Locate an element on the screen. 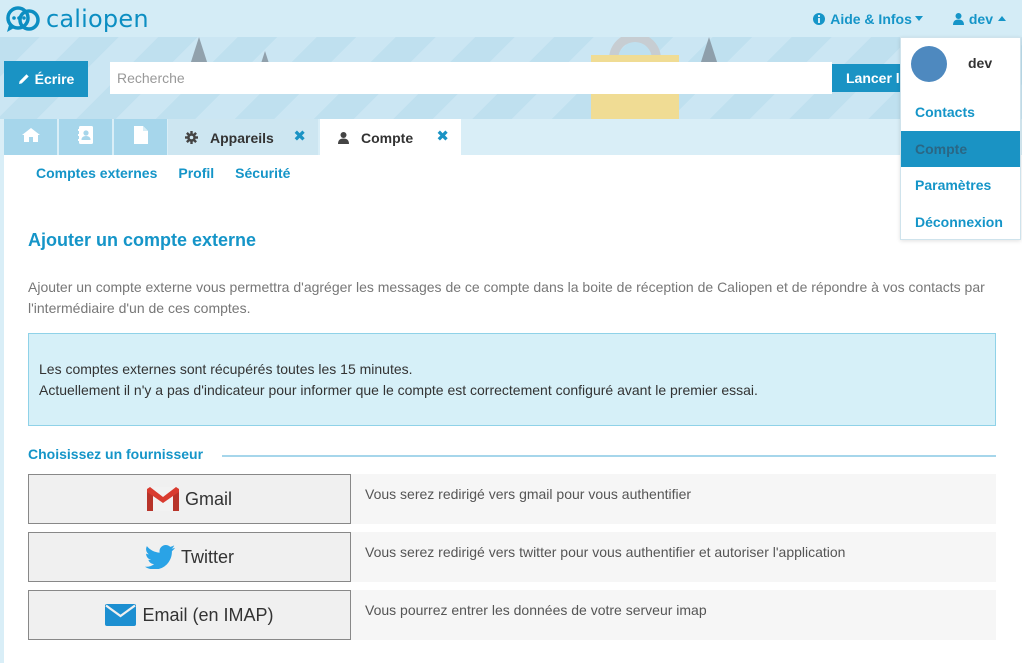 Image resolution: width=1022 pixels, height=663 pixels. gmail-provider-label: Gmail is located at coordinates (208, 498).